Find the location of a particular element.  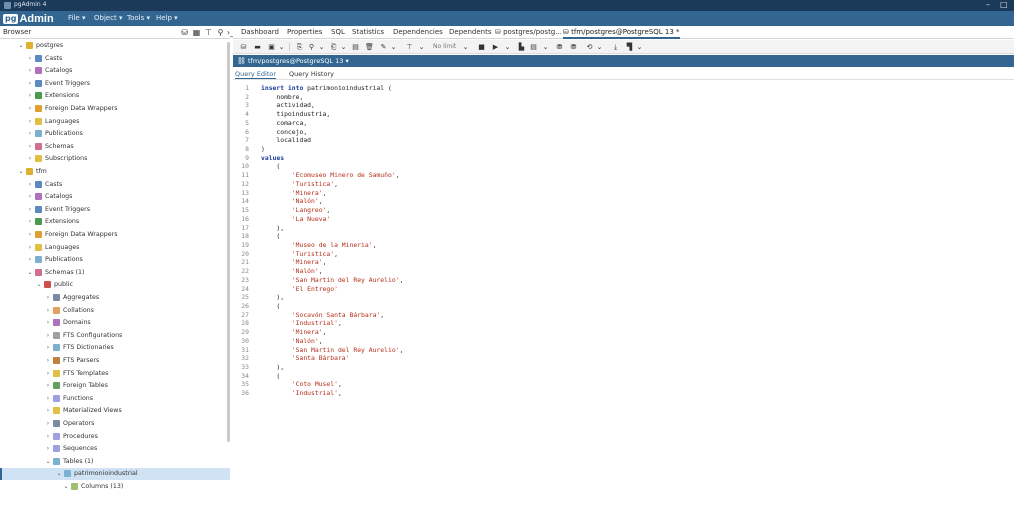

menu-file: File ▾ is located at coordinates (76, 18).